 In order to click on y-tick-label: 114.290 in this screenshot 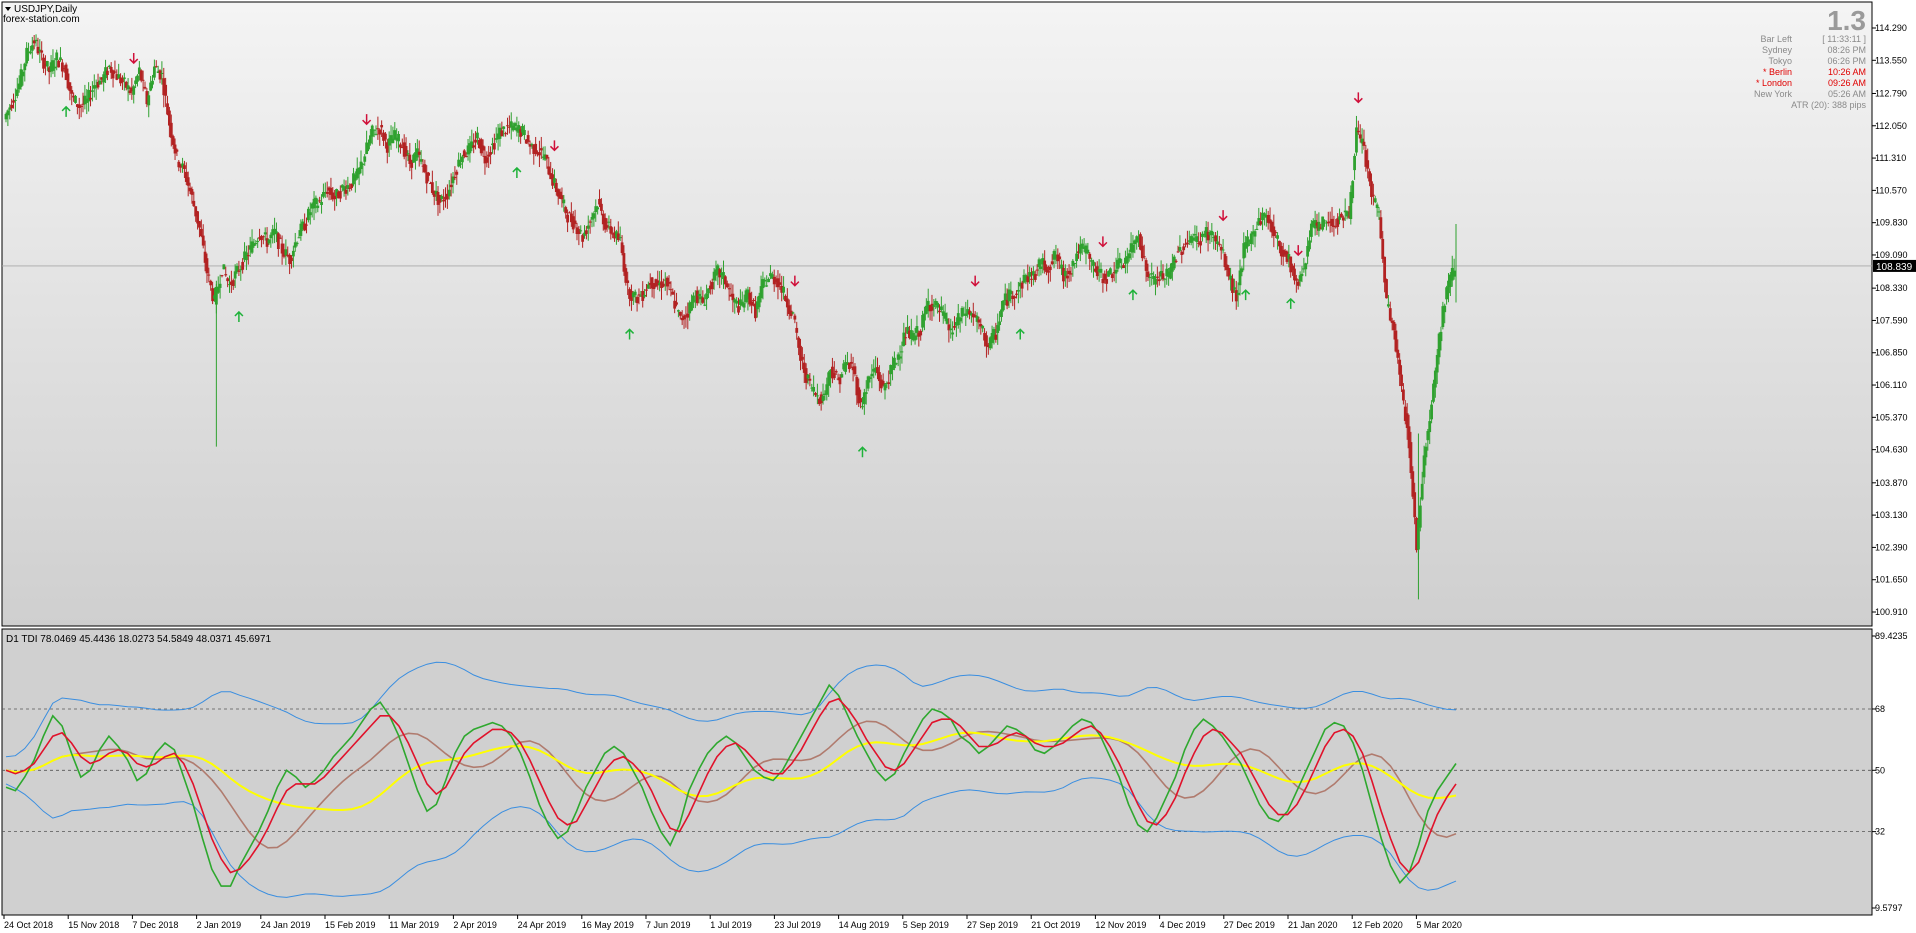, I will do `click(1891, 28)`.